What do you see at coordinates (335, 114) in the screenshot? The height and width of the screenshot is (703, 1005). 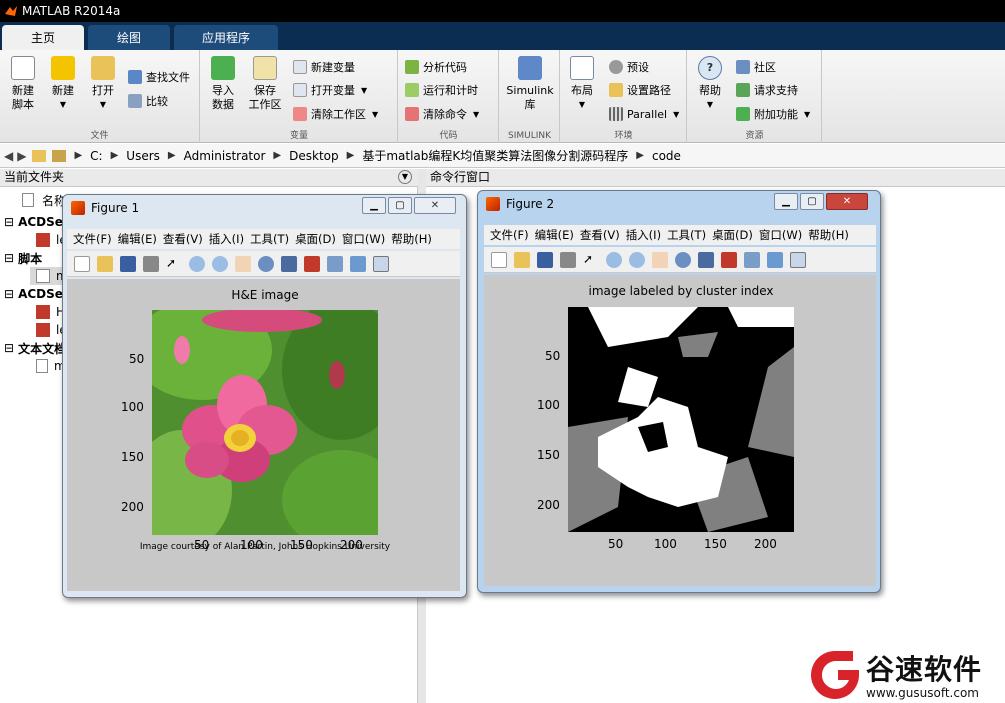 I see `clear-workspace-button: 清除工作区 ▼` at bounding box center [335, 114].